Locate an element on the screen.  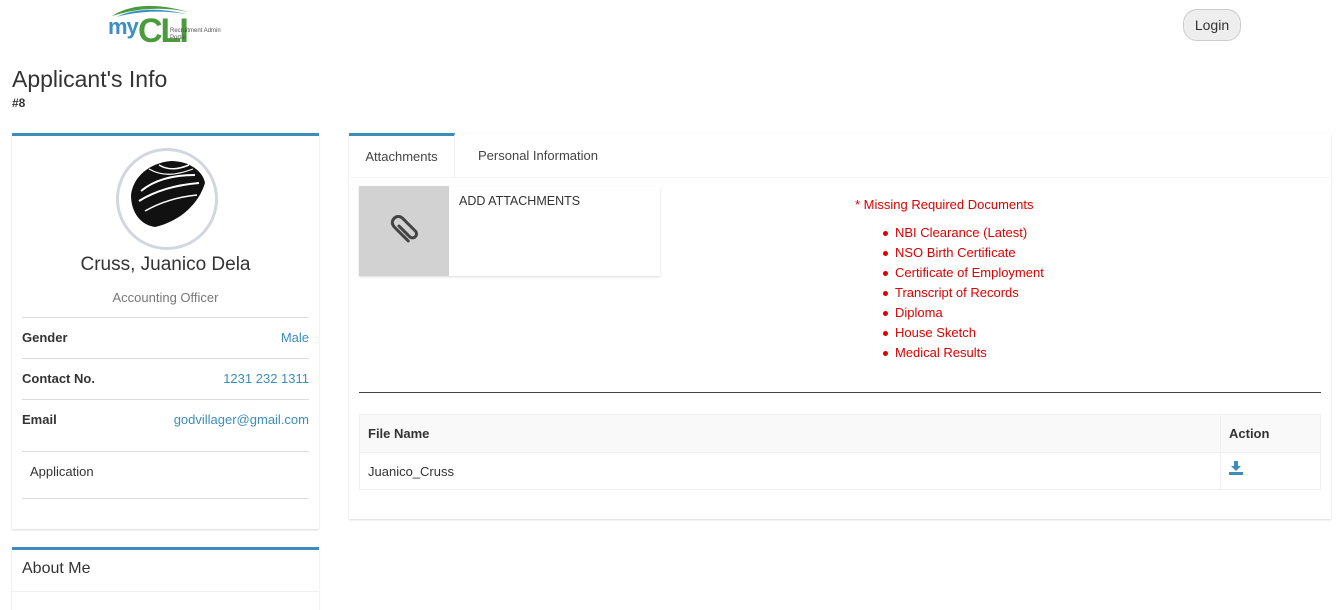
list-item: House Sketch is located at coordinates (963, 335).